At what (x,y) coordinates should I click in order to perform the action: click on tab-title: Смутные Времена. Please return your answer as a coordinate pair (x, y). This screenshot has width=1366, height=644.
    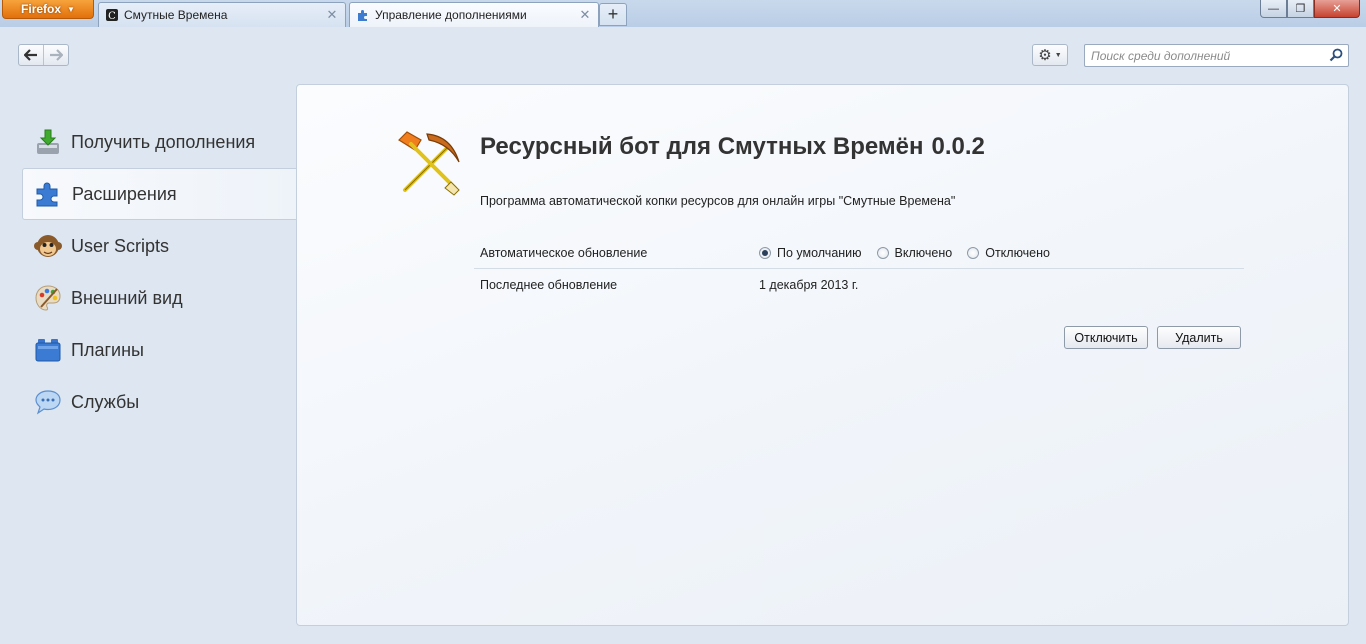
    Looking at the image, I should click on (176, 15).